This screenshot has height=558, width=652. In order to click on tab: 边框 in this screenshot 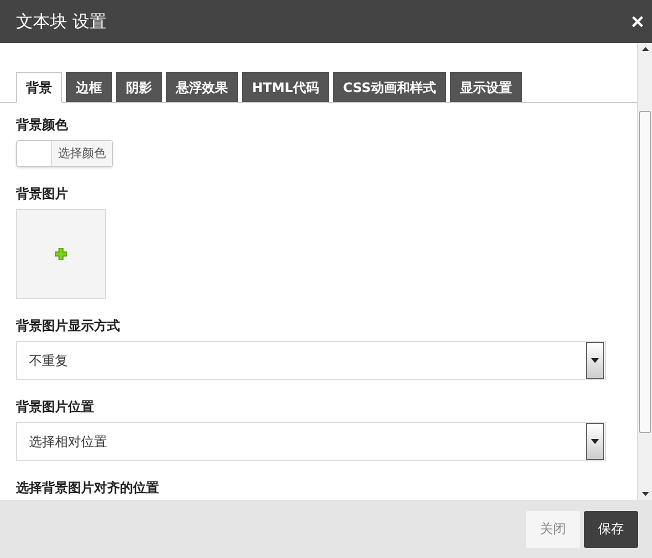, I will do `click(89, 87)`.